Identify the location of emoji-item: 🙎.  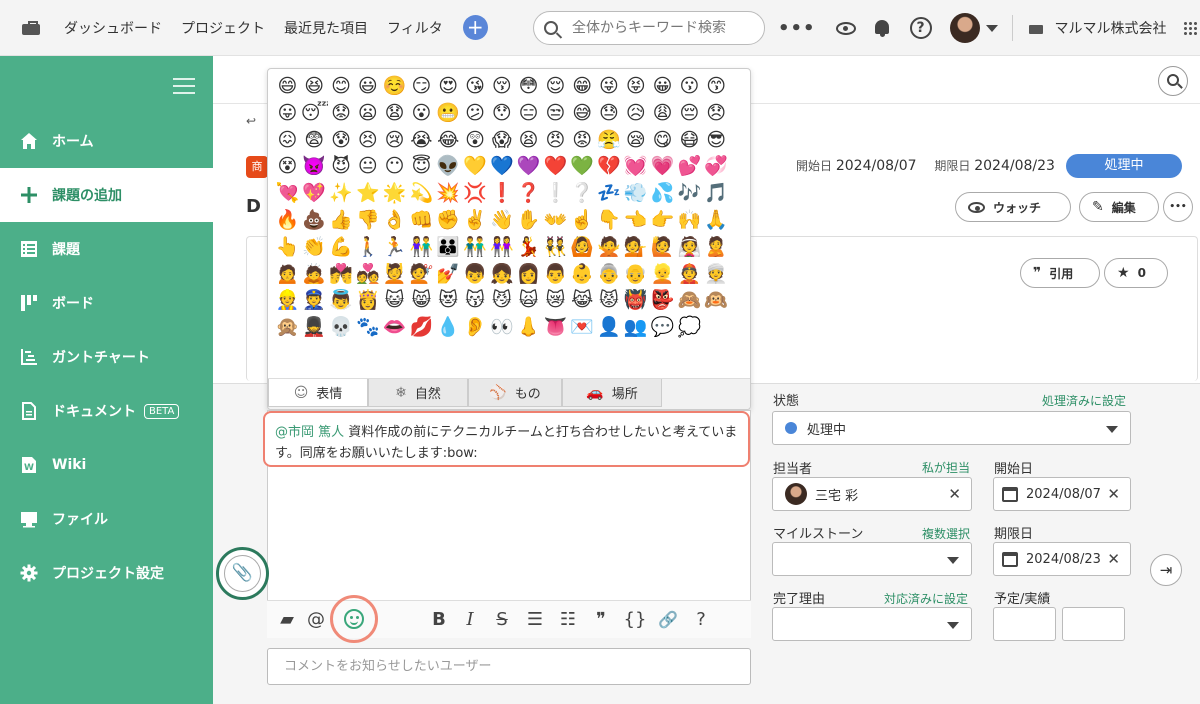
(716, 247).